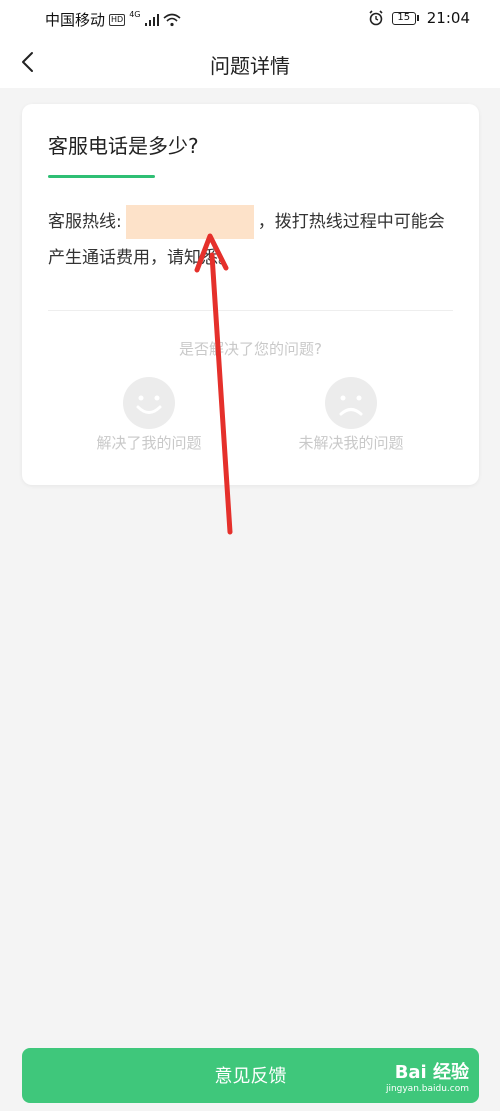 This screenshot has height=1111, width=500. What do you see at coordinates (135, 14) in the screenshot?
I see `network-label: 4G` at bounding box center [135, 14].